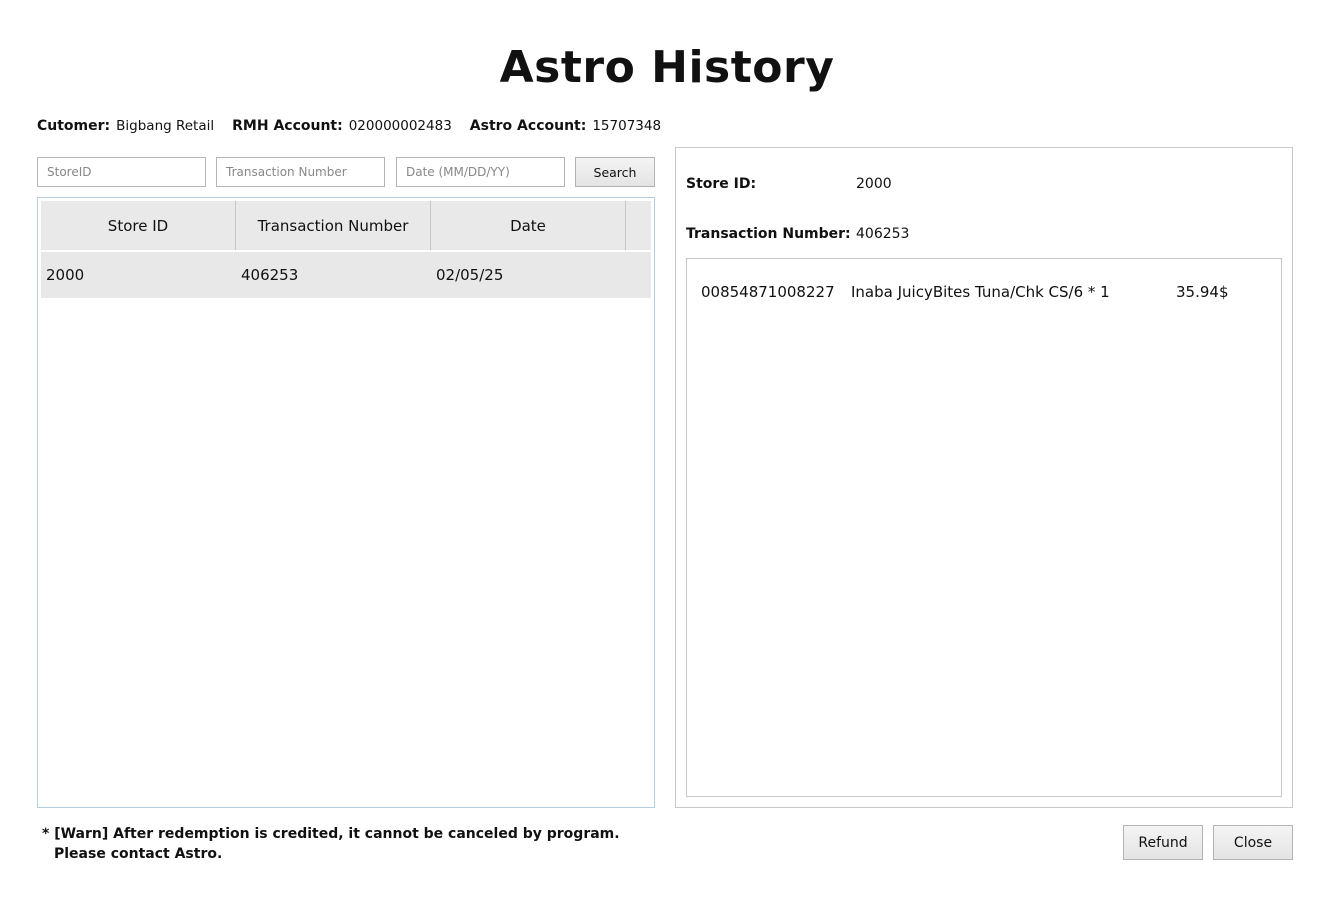 This screenshot has width=1334, height=920. Describe the element at coordinates (270, 275) in the screenshot. I see `row-transaction-number: 406253` at that location.